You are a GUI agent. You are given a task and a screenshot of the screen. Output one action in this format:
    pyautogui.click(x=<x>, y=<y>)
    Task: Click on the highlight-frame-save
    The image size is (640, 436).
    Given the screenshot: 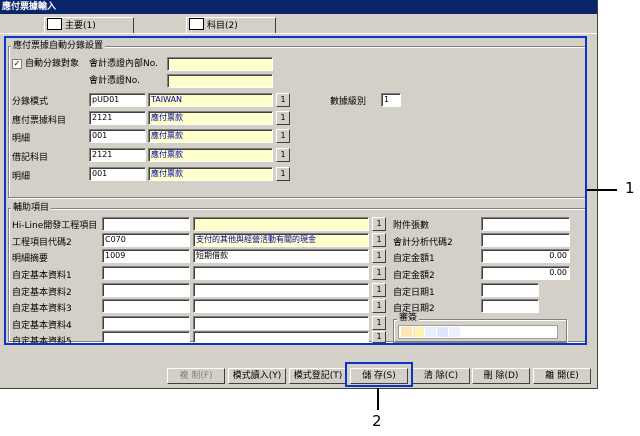 What is the action you would take?
    pyautogui.click(x=379, y=374)
    